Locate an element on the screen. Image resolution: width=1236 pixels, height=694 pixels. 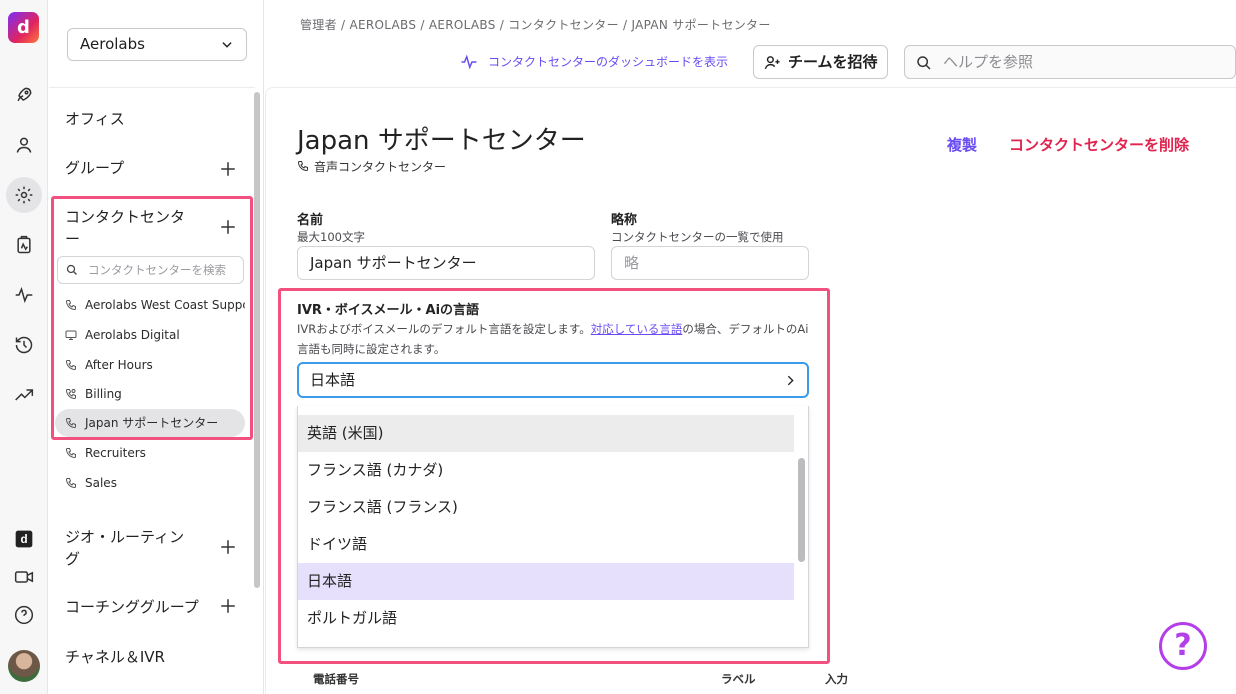
abbr-field: 略 is located at coordinates (710, 263).